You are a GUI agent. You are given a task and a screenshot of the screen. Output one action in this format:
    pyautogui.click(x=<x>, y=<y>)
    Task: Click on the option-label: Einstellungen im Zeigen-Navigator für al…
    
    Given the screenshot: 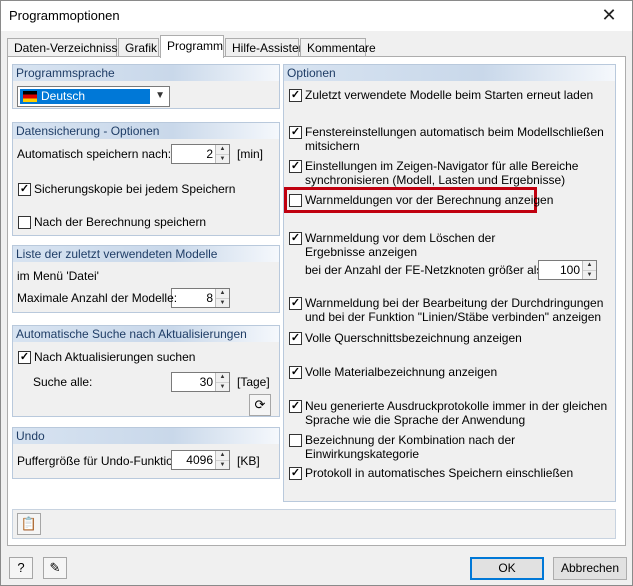 What is the action you would take?
    pyautogui.click(x=442, y=166)
    